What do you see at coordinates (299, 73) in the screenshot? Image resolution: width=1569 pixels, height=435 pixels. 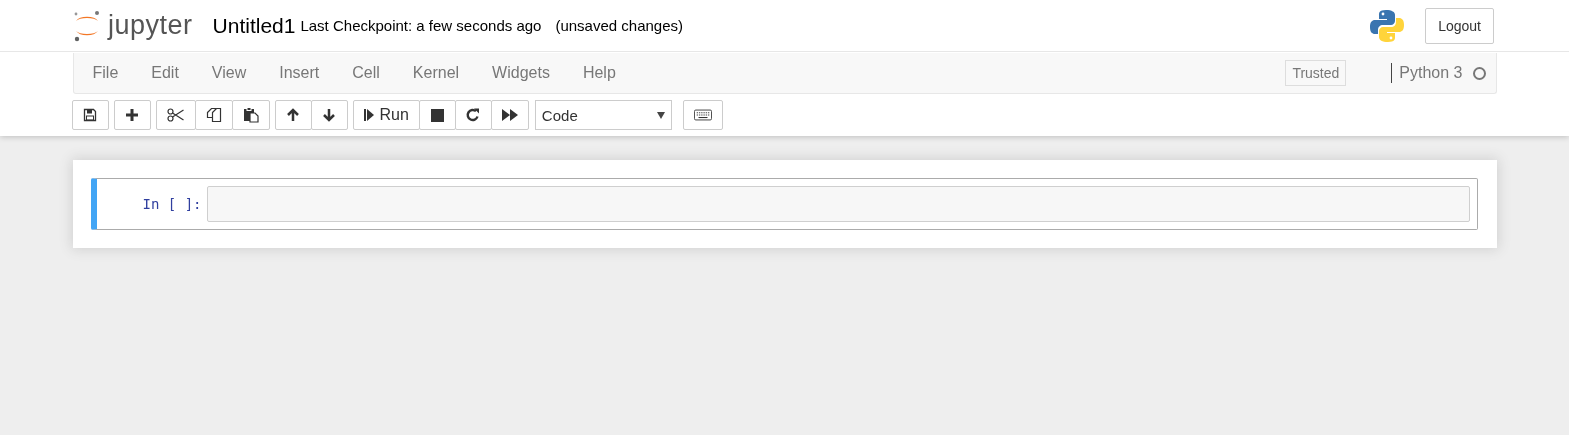 I see `menu-item: Insert` at bounding box center [299, 73].